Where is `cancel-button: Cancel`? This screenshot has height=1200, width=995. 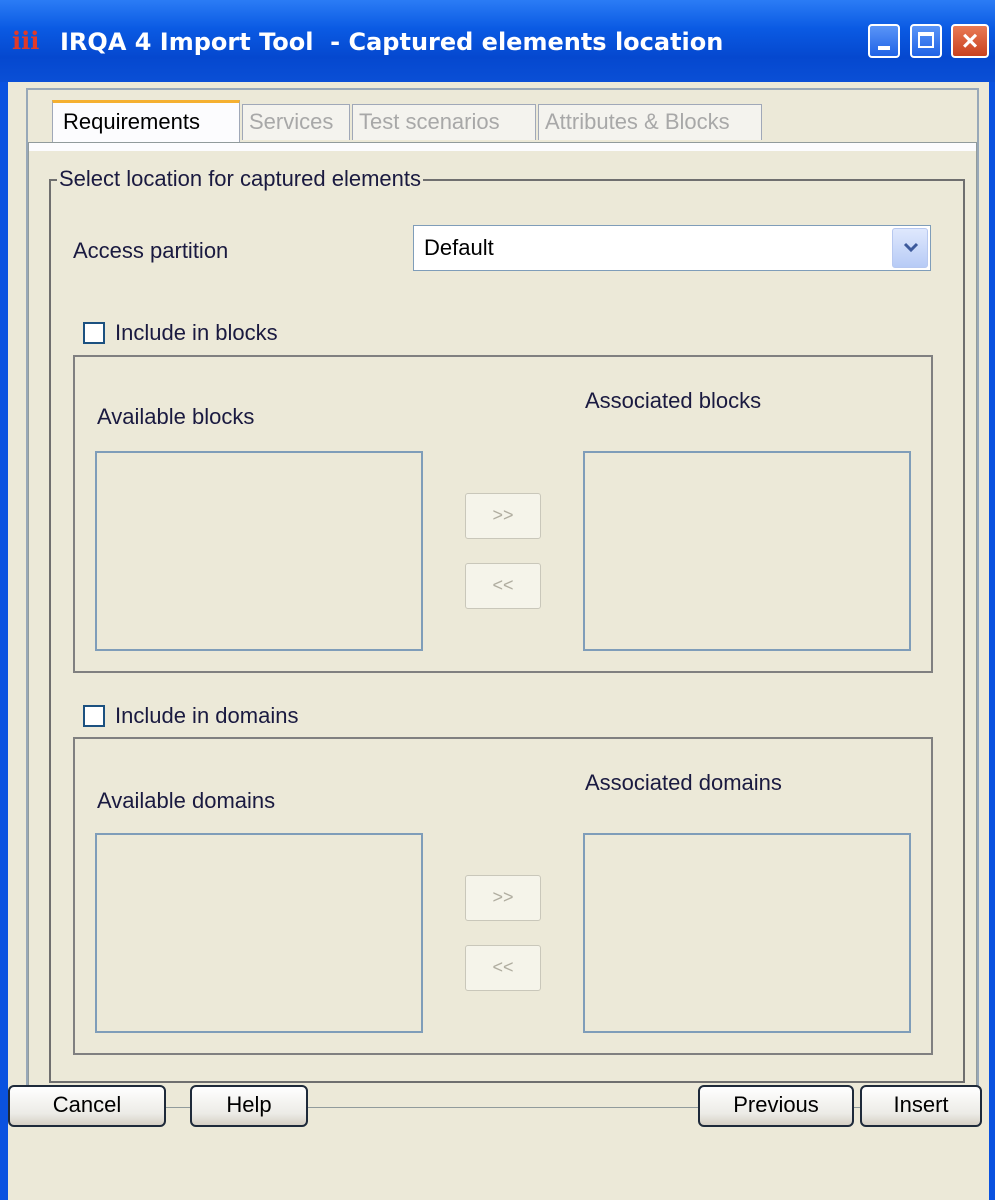 cancel-button: Cancel is located at coordinates (87, 1106).